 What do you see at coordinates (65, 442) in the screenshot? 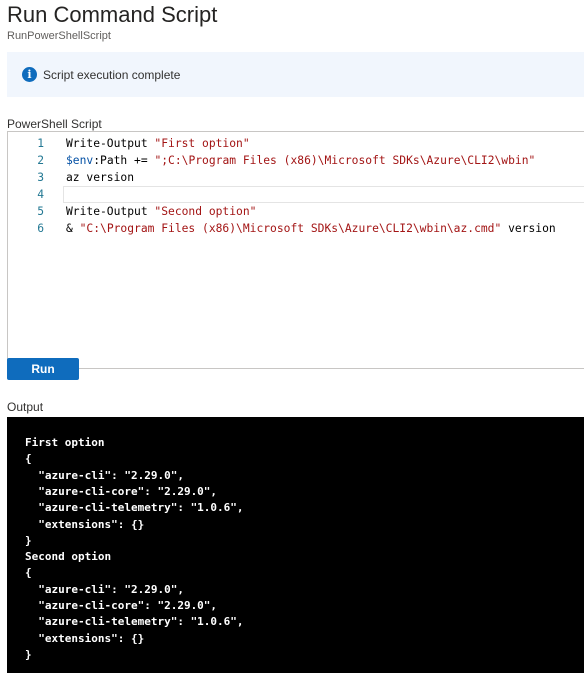
I see `output-line: First option` at bounding box center [65, 442].